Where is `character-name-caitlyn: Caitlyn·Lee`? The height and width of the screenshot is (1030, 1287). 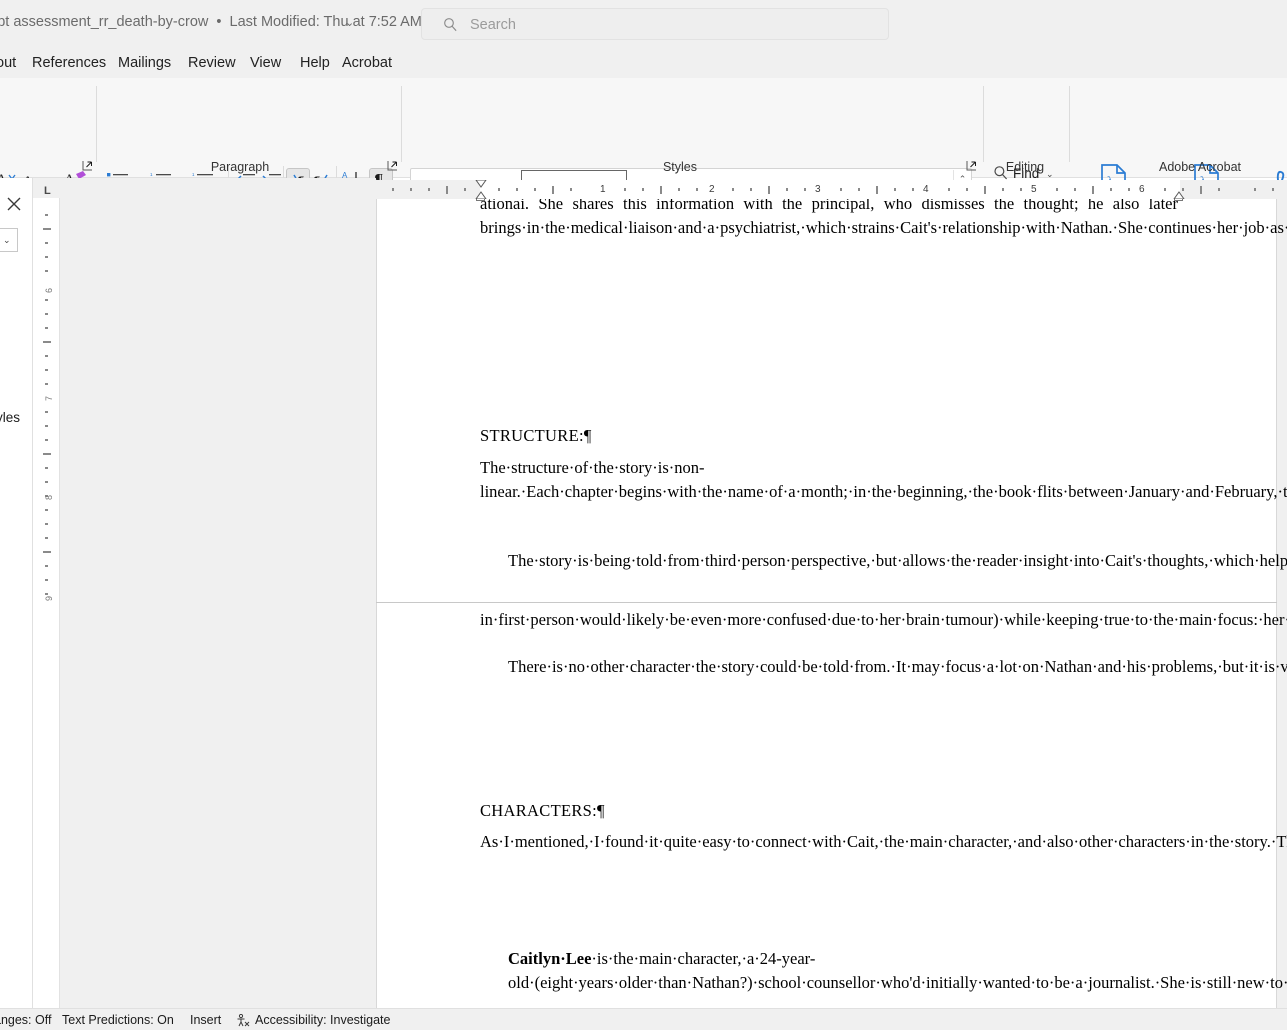
character-name-caitlyn: Caitlyn·Lee is located at coordinates (550, 958).